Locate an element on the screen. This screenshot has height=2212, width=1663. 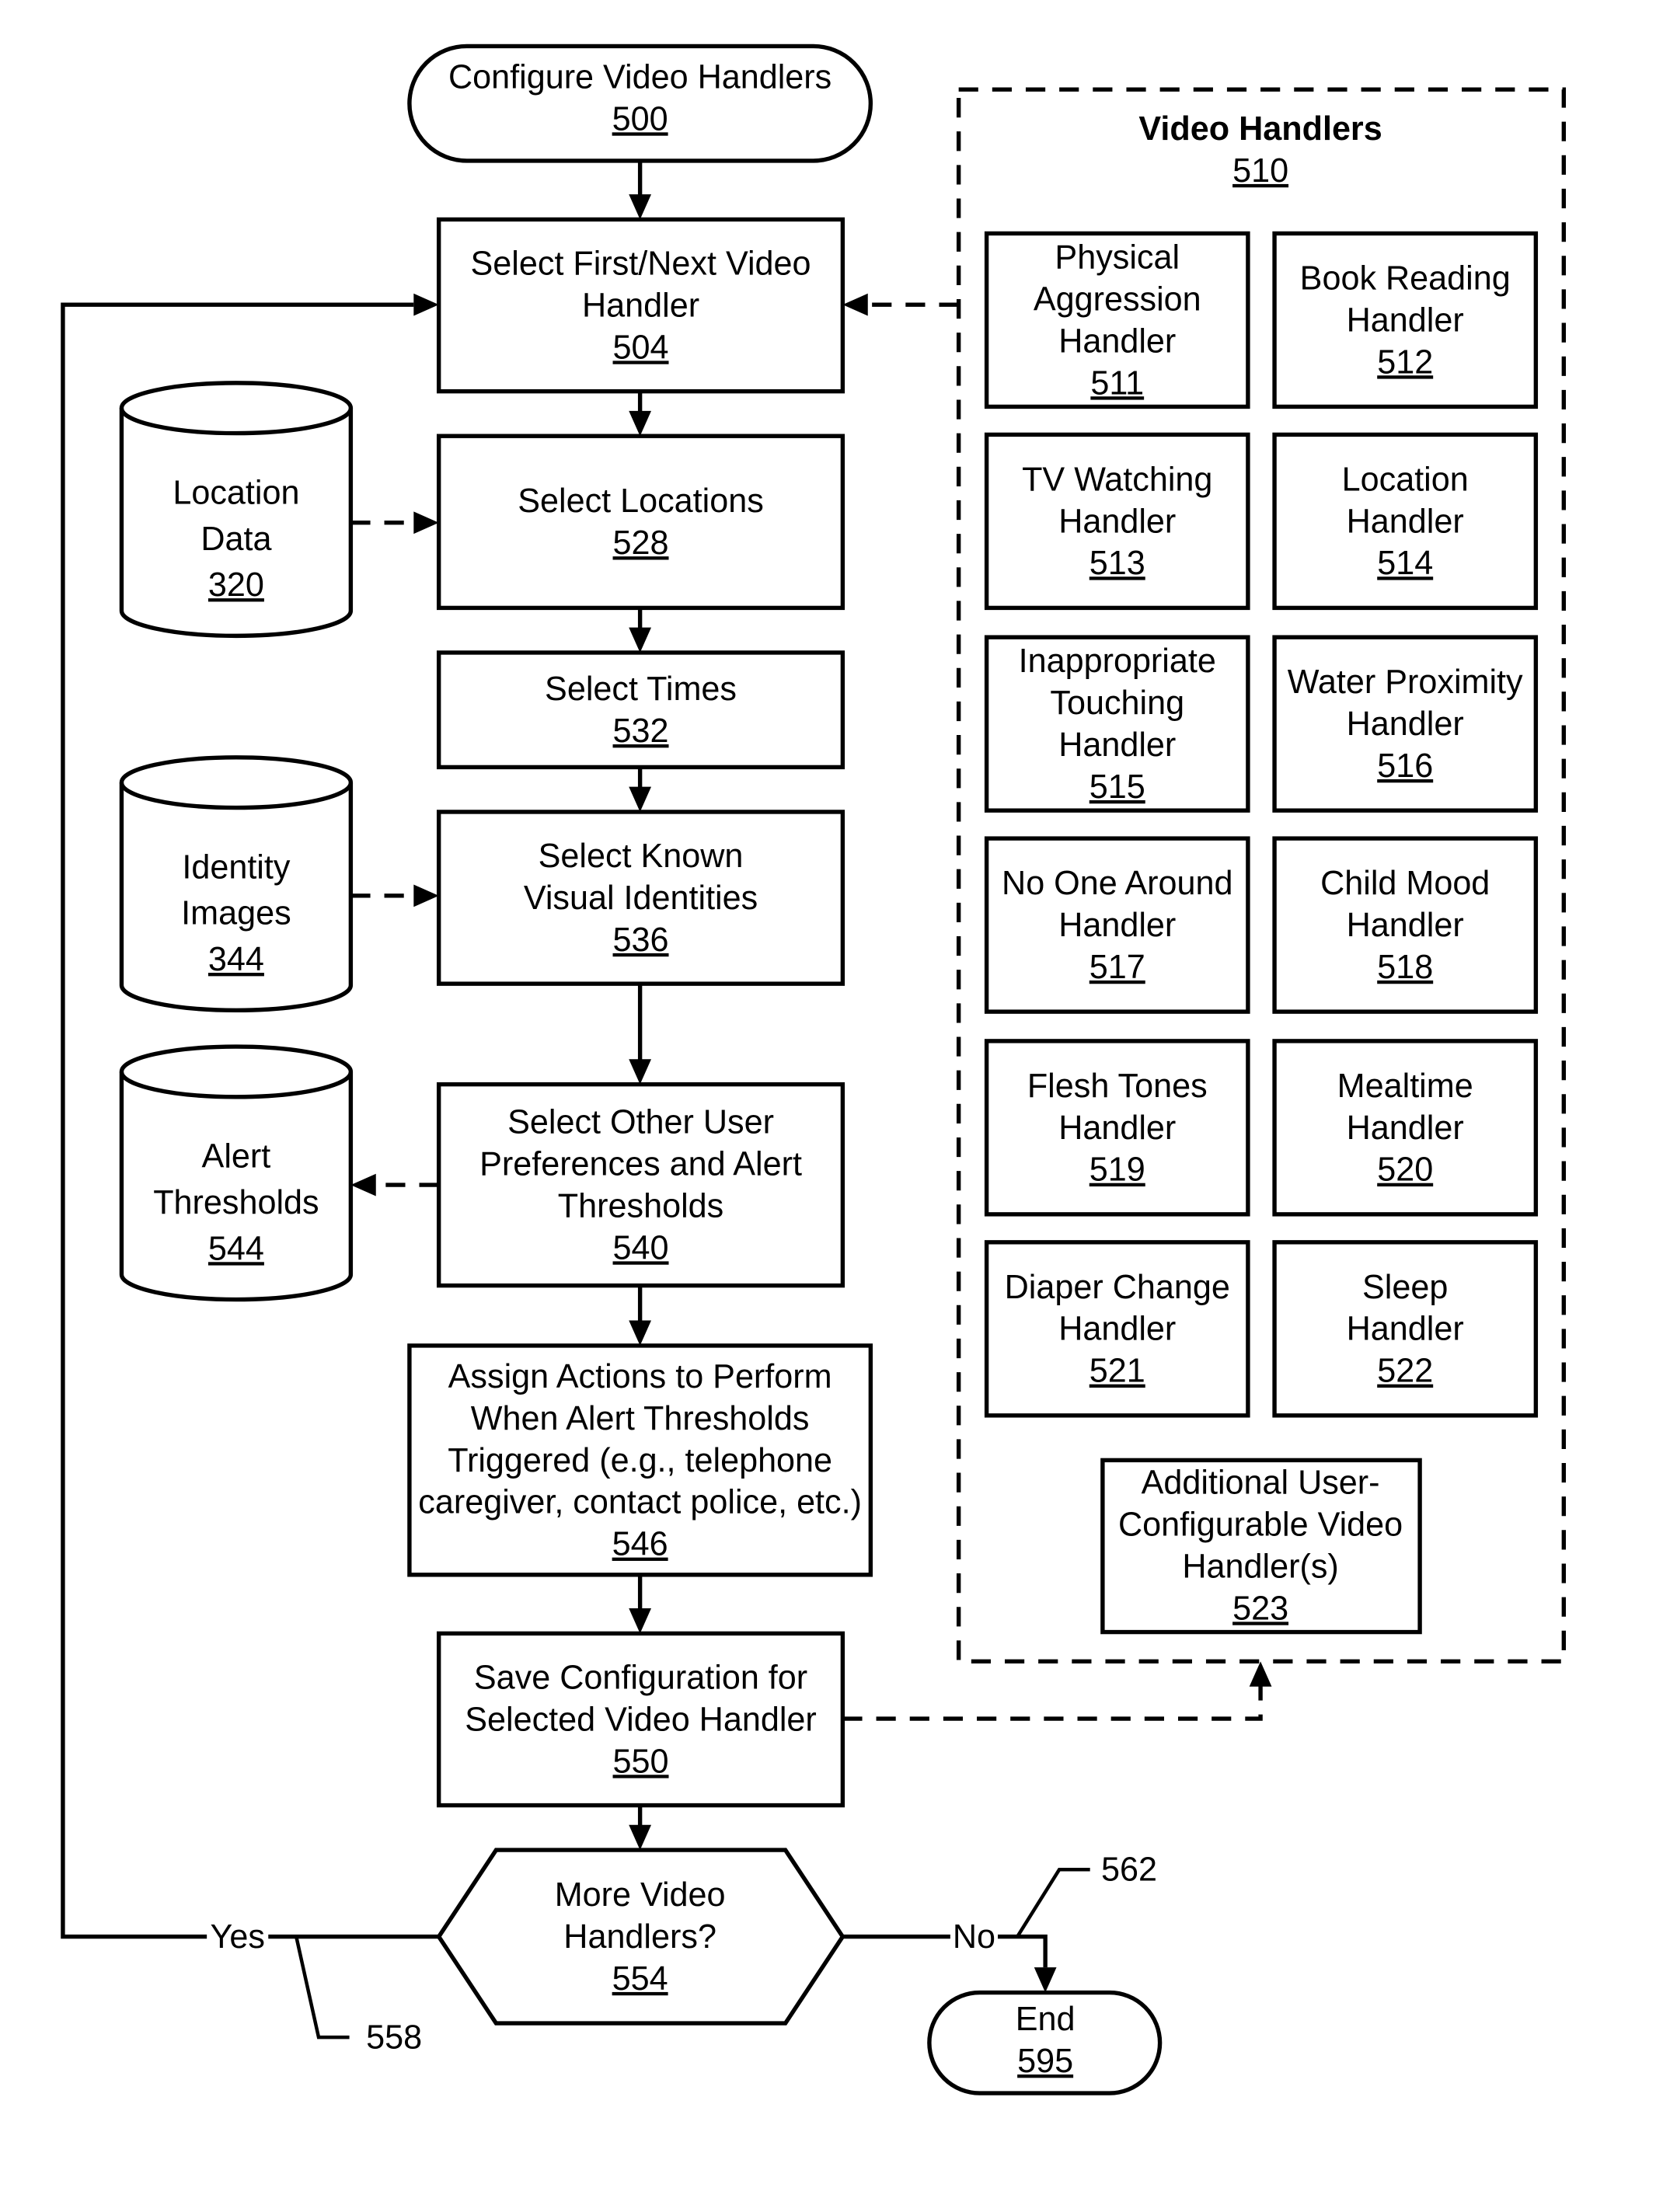
node-label-line: Select Locations is located at coordinates (641, 501).